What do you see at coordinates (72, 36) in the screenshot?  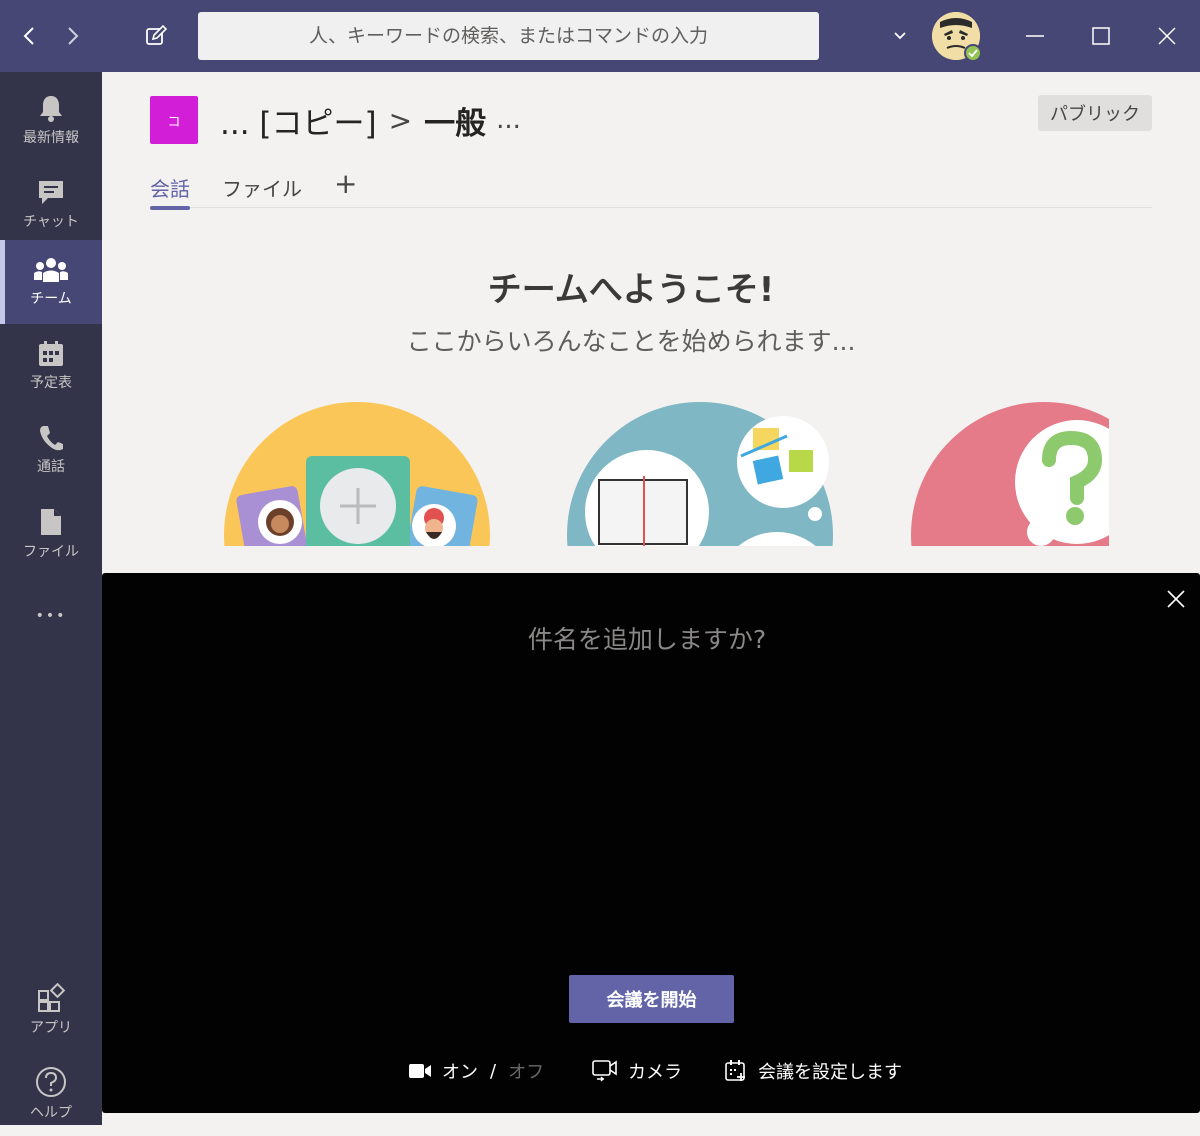 I see `forward-arrow-icon` at bounding box center [72, 36].